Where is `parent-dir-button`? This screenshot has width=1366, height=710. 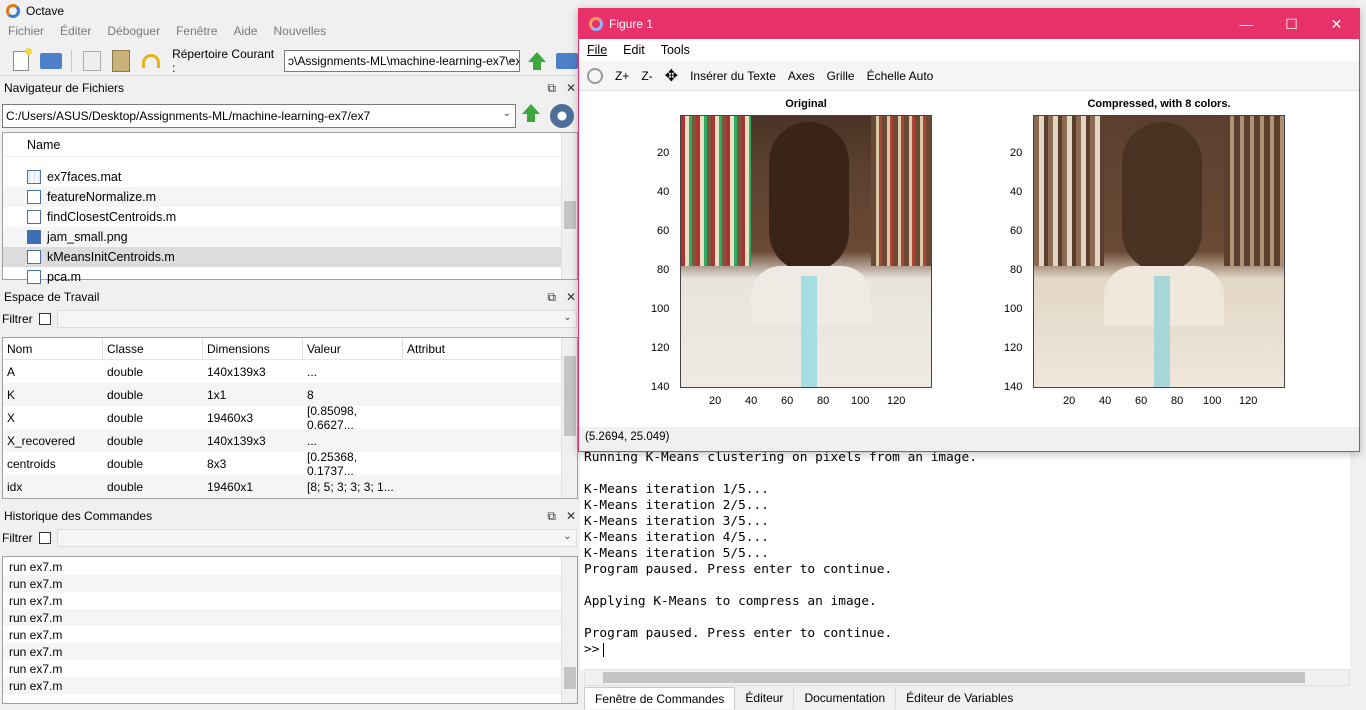
parent-dir-button is located at coordinates (537, 61).